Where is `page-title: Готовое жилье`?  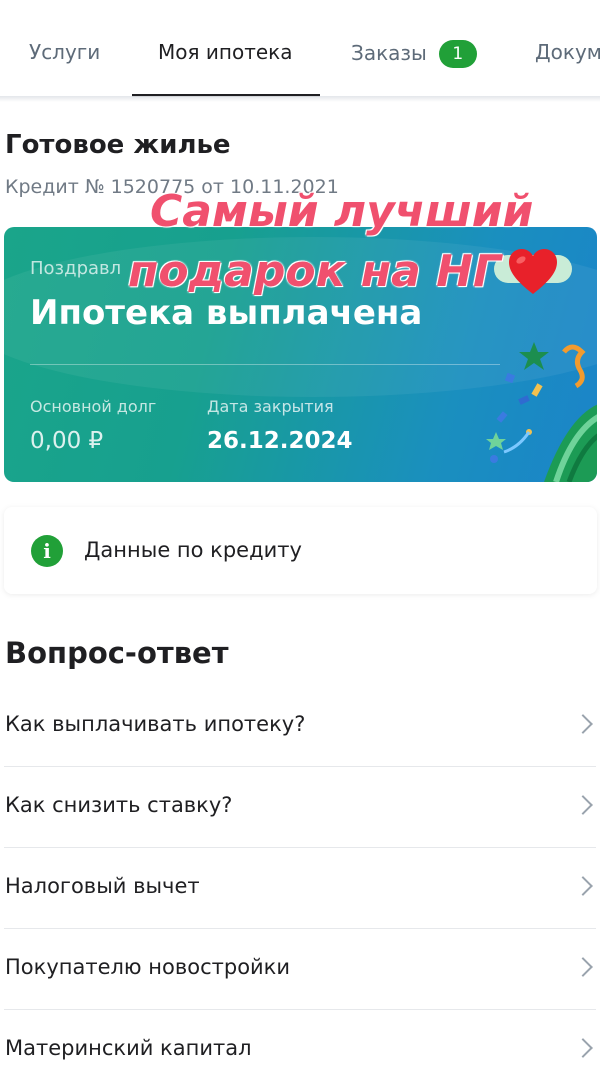 page-title: Готовое жилье is located at coordinates (118, 145).